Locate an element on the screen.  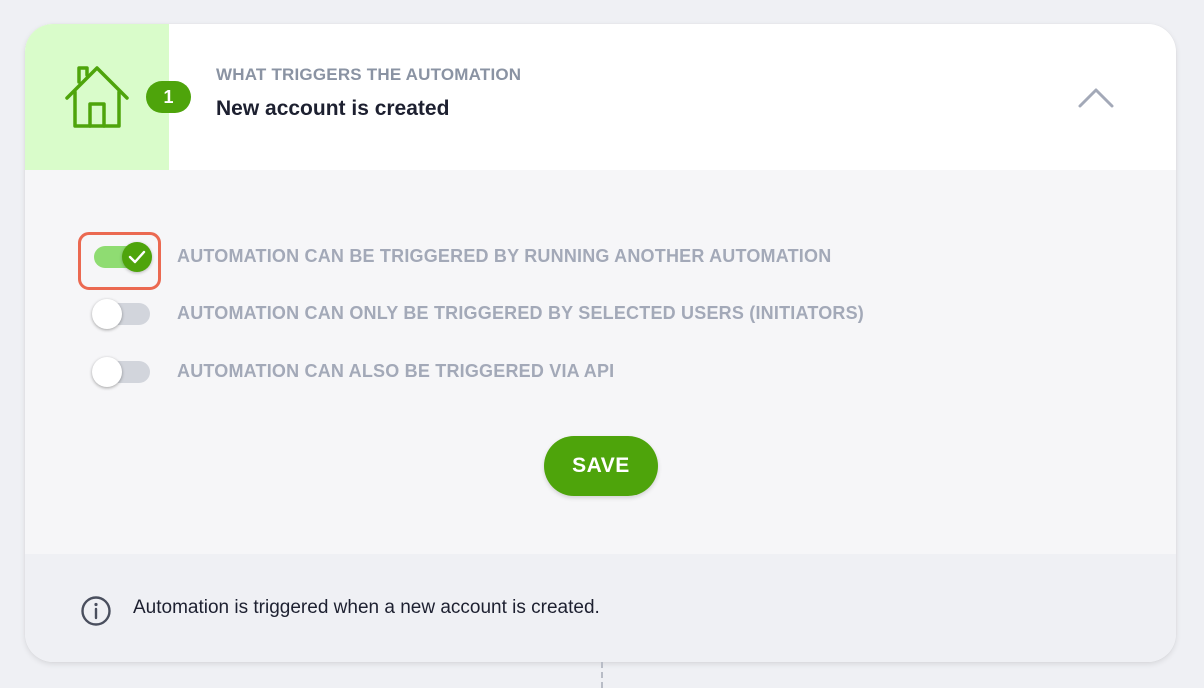
check-icon is located at coordinates (137, 257).